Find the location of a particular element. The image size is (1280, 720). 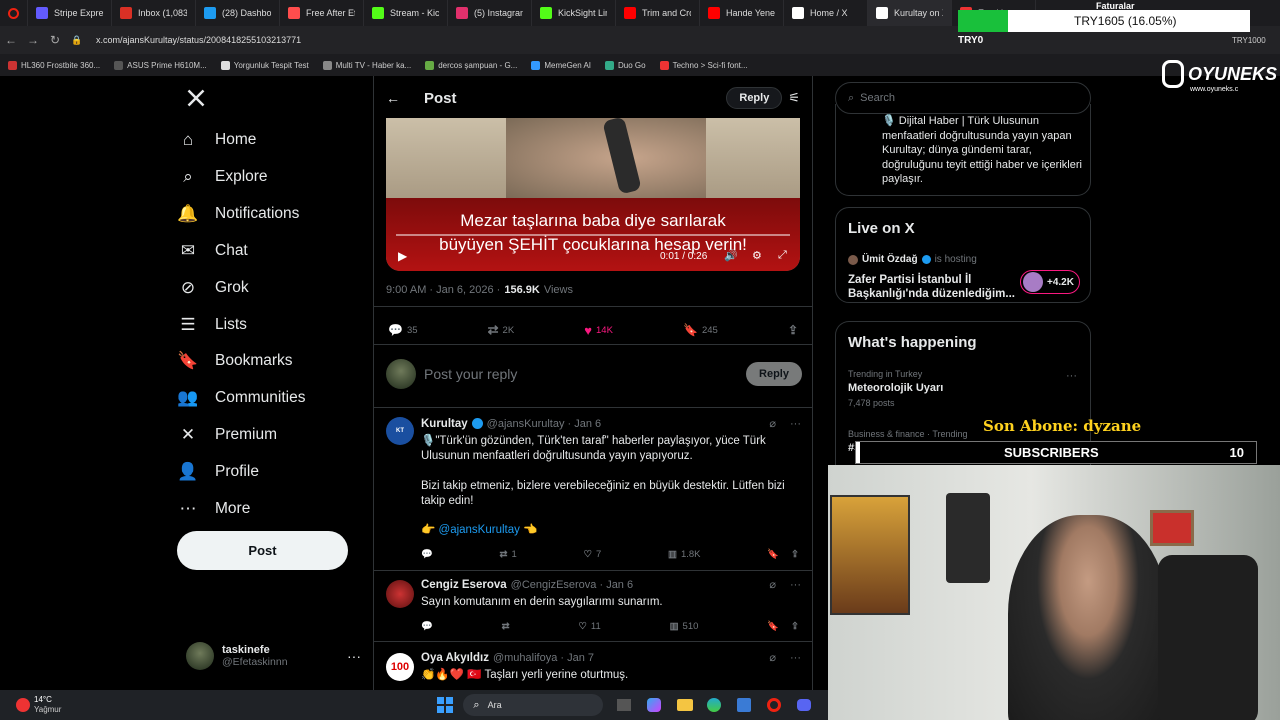

browser-tab: Trim and Crop Yo is located at coordinates (658, 13).